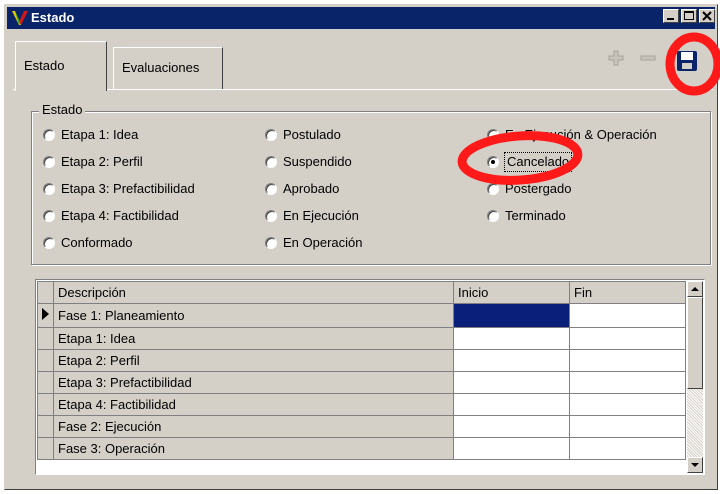 The height and width of the screenshot is (494, 720). Describe the element at coordinates (493, 162) in the screenshot. I see `radio-checked-icon` at that location.